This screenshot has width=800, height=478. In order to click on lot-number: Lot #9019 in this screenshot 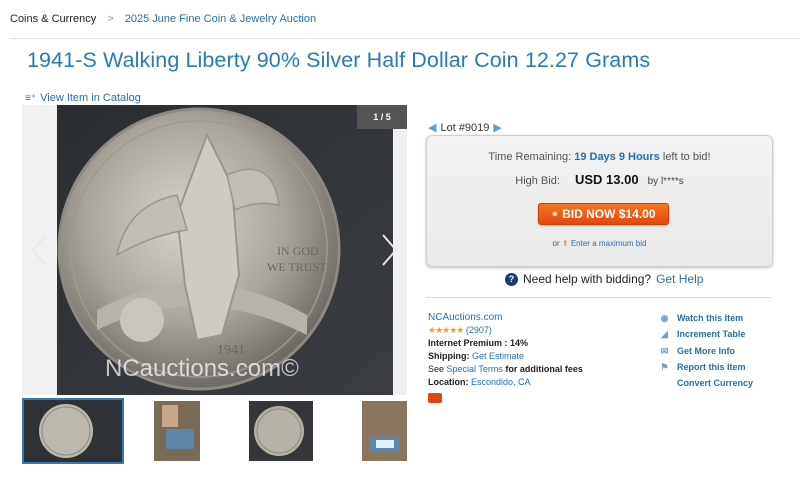, I will do `click(465, 127)`.